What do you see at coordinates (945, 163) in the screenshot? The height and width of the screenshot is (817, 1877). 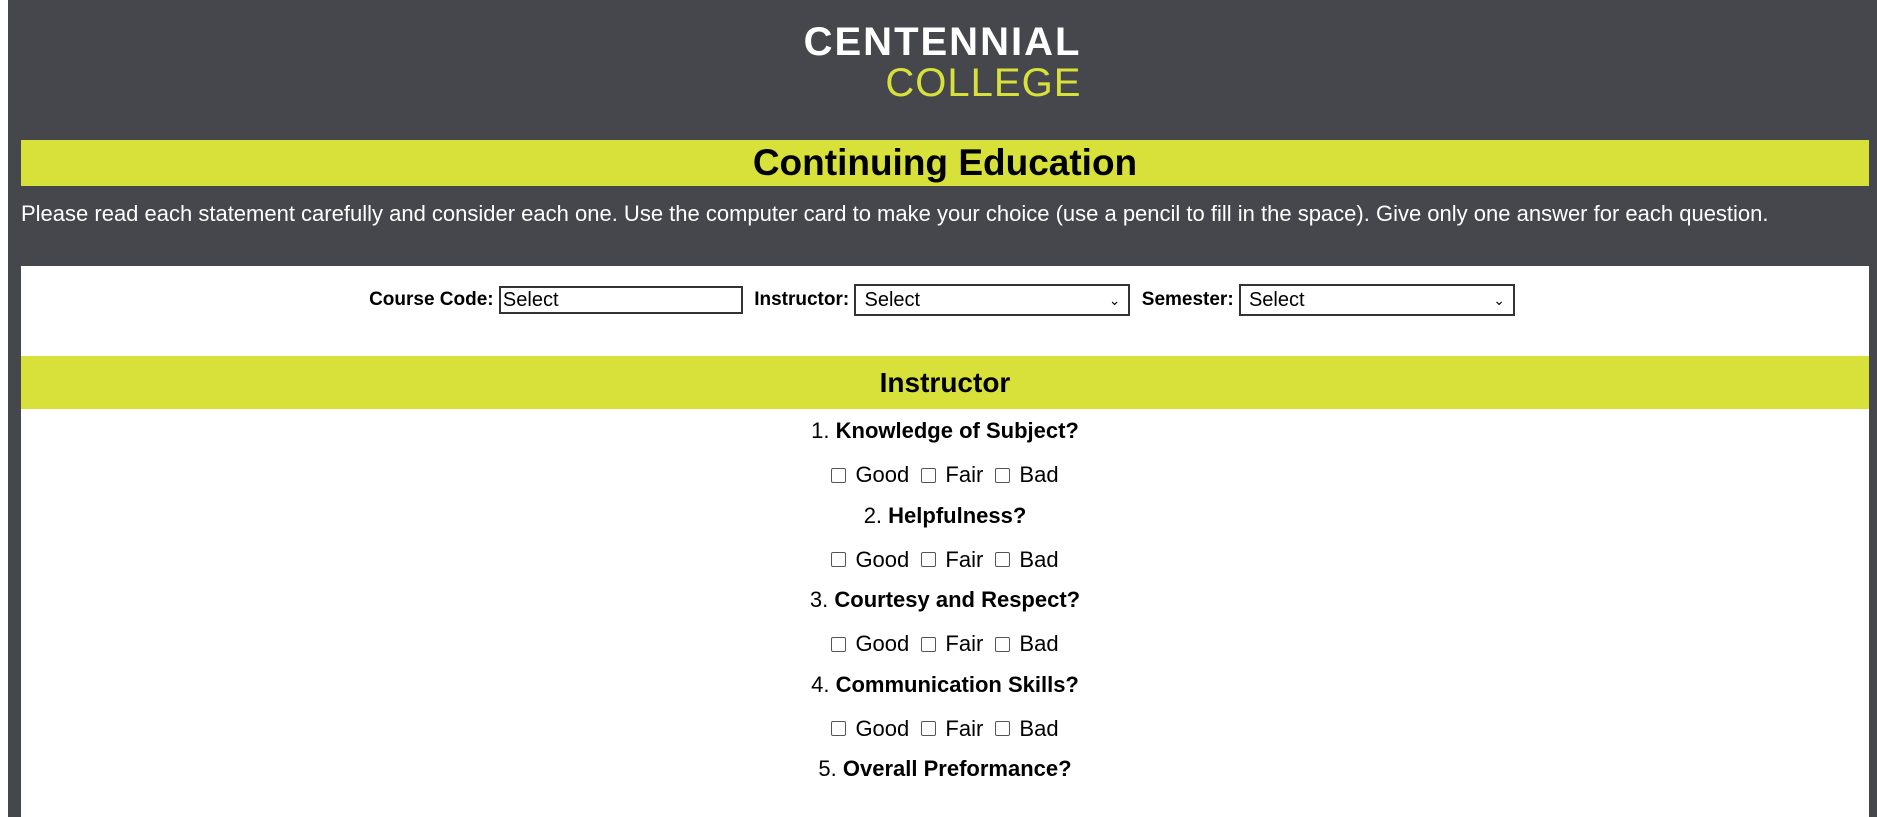 I see `page-title: Continuing Education` at bounding box center [945, 163].